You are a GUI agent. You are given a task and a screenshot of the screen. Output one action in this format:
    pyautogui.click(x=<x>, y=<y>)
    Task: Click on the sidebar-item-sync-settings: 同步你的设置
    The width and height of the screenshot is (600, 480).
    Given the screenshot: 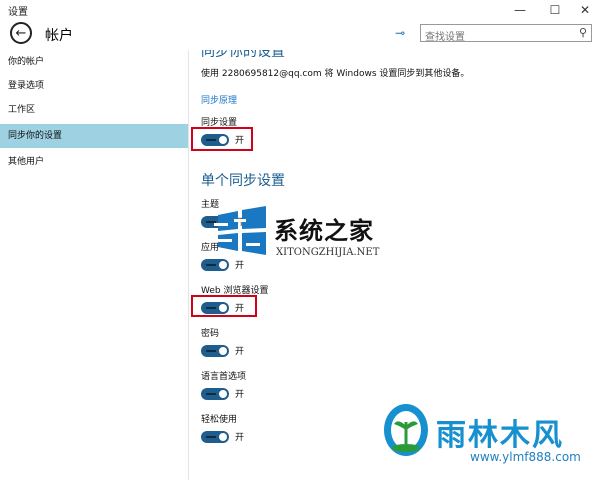 What is the action you would take?
    pyautogui.click(x=94, y=136)
    